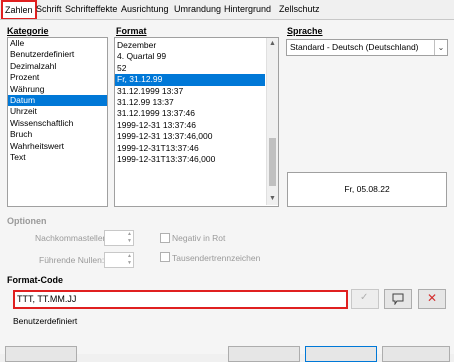 This screenshot has width=454, height=362. What do you see at coordinates (272, 162) in the screenshot?
I see `scroll-thumb` at bounding box center [272, 162].